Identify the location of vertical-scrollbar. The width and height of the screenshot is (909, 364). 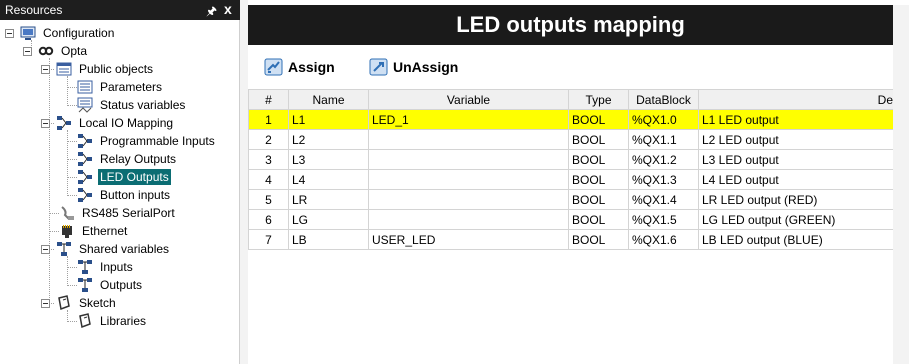
(901, 184).